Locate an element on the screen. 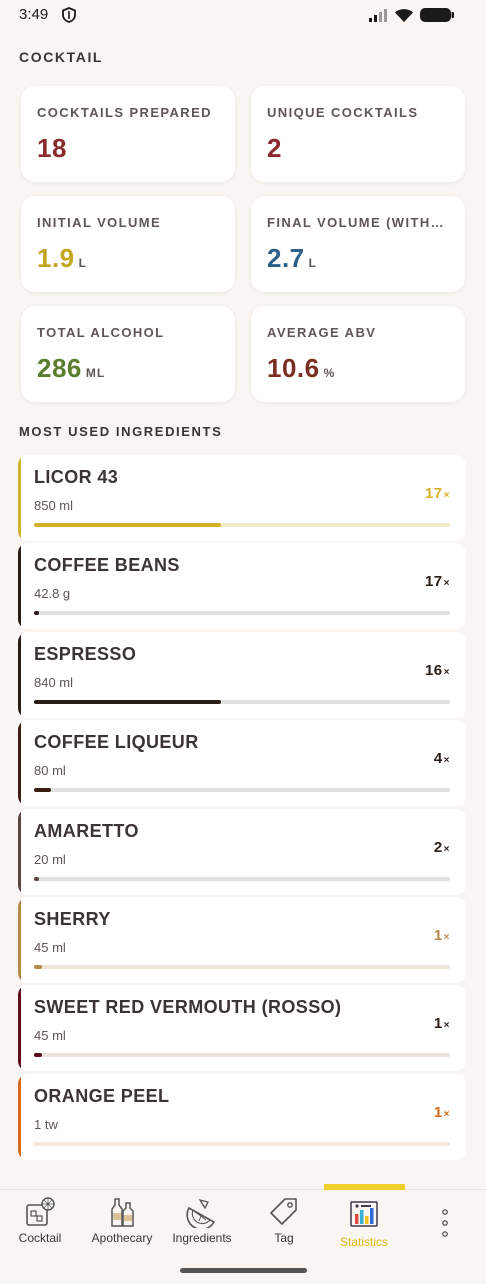 This screenshot has width=486, height=1284. stat-unit: ML is located at coordinates (95, 373).